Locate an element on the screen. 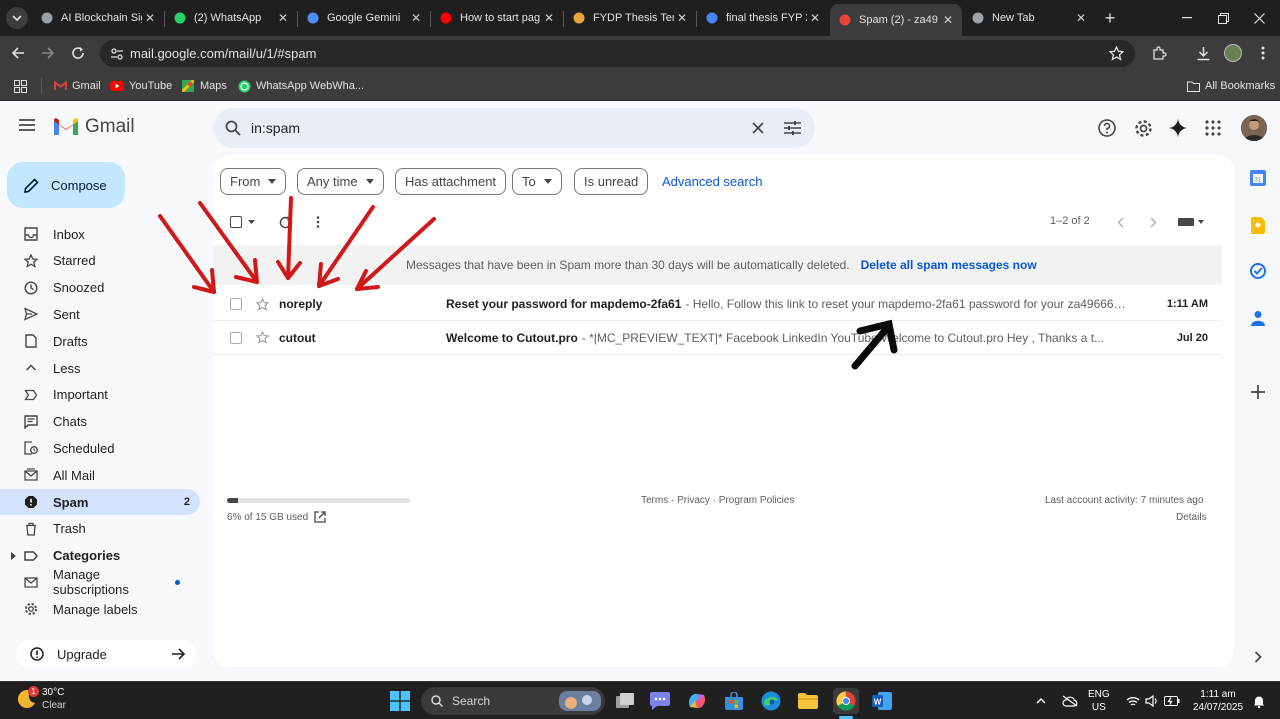 The height and width of the screenshot is (719, 1280). new-tab-button: + is located at coordinates (1110, 19).